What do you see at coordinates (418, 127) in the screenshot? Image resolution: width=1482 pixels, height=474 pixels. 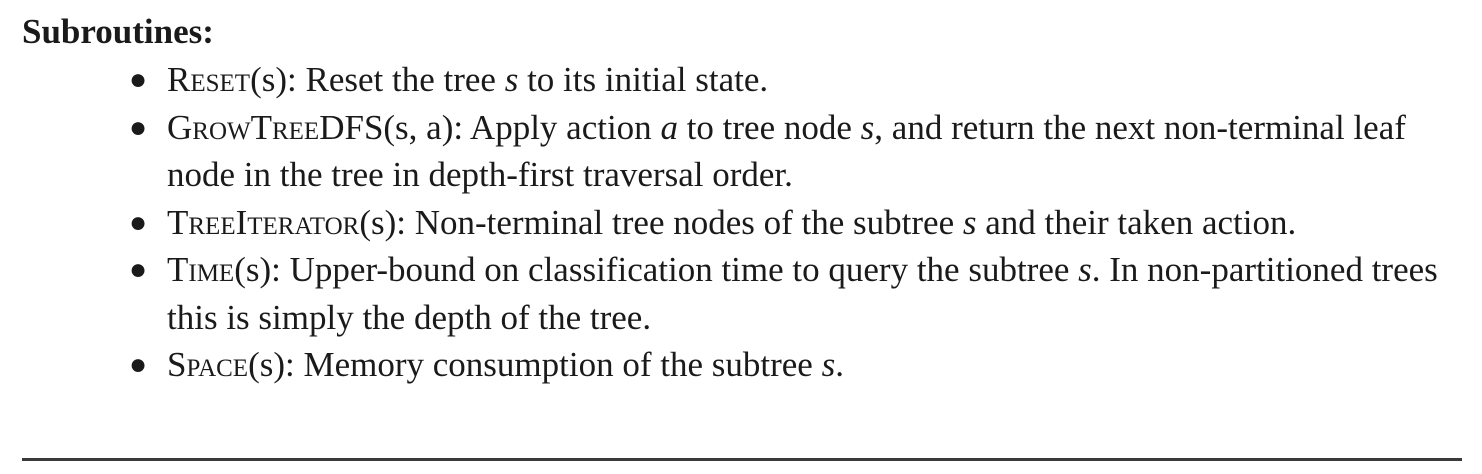 I see `function-args: (s, a)` at bounding box center [418, 127].